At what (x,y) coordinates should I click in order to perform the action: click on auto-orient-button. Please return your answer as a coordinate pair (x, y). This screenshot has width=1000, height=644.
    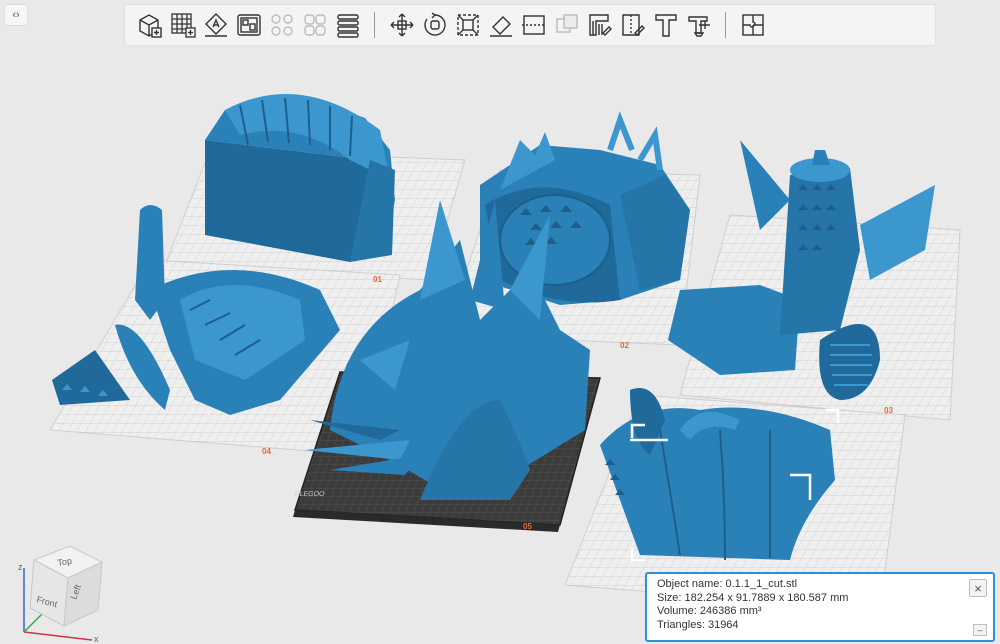
    Looking at the image, I should click on (215, 25).